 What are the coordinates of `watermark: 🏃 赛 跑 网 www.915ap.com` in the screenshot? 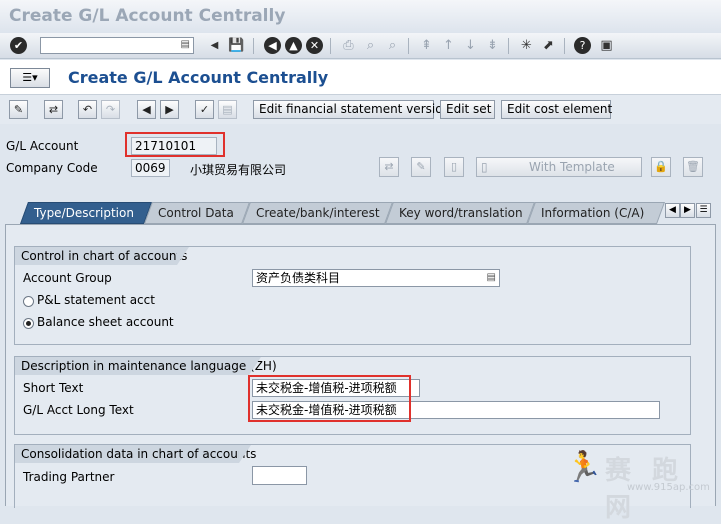 It's located at (640, 485).